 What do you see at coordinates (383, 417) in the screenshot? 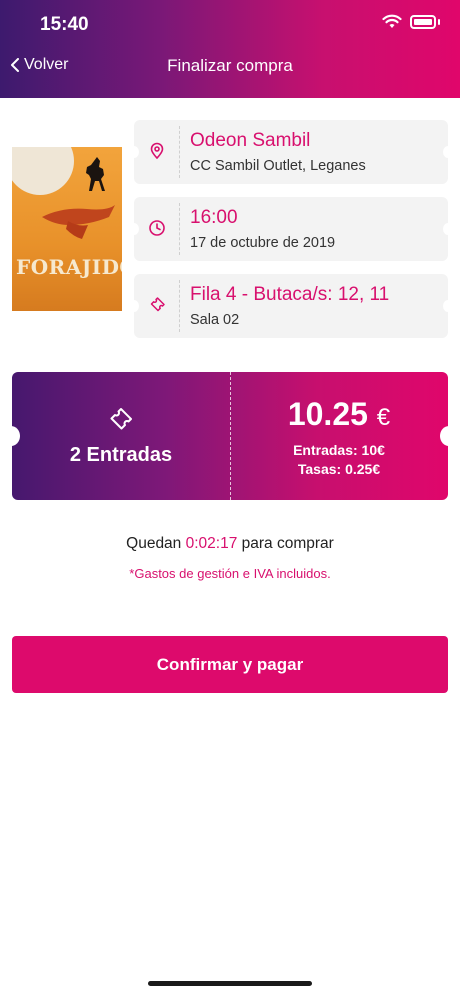
I see `price-currency: €` at bounding box center [383, 417].